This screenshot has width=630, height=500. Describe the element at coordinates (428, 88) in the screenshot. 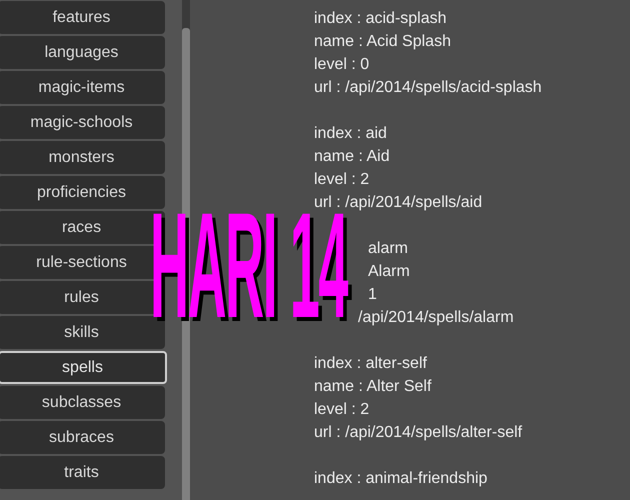

I see `result-line: url : /api/2014/spells/acid-splash` at that location.